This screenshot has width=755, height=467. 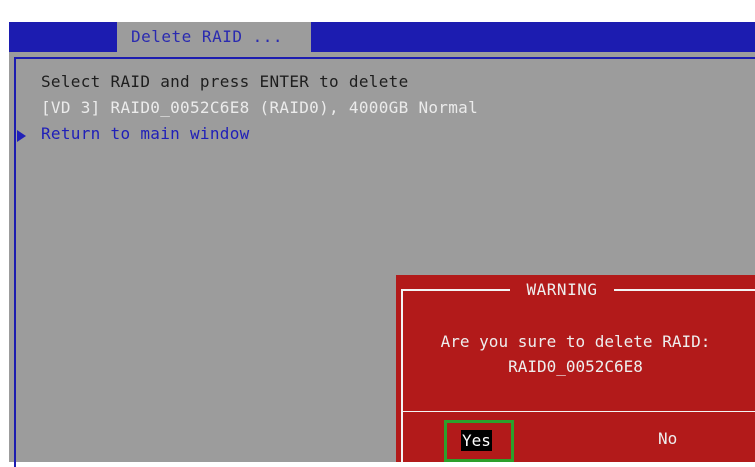 I want to click on instruction-text: Select RAID and press ENTER to delete, so click(x=225, y=81).